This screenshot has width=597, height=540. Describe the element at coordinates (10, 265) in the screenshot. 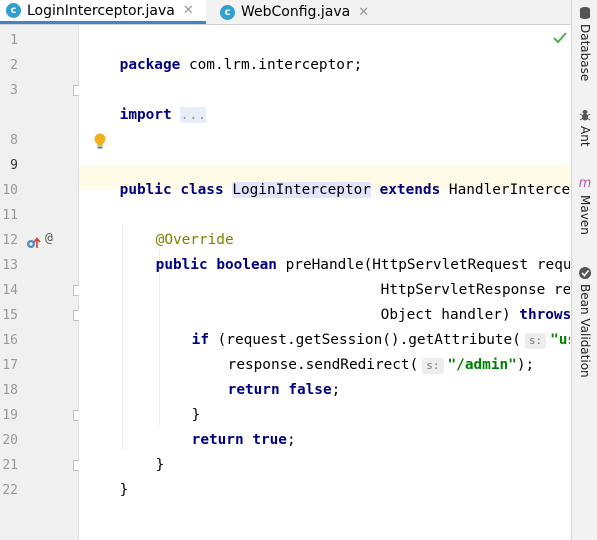

I see `line-number: 13` at that location.